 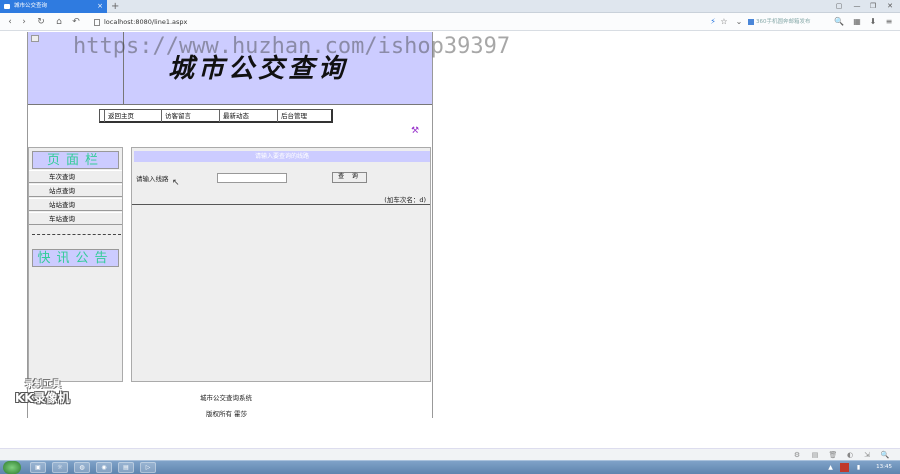 I want to click on results-note: (加车次名：d), so click(x=405, y=200).